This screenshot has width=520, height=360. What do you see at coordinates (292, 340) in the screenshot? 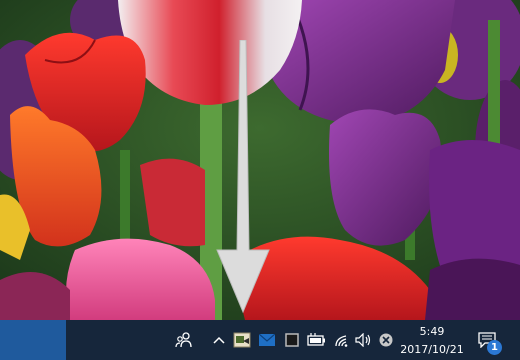
I see `square-app-icon` at bounding box center [292, 340].